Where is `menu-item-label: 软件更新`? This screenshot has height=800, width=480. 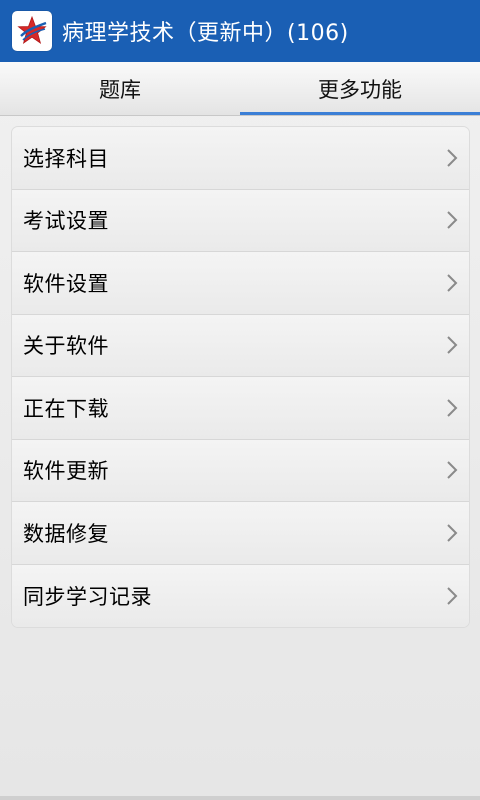
menu-item-label: 软件更新 is located at coordinates (66, 471).